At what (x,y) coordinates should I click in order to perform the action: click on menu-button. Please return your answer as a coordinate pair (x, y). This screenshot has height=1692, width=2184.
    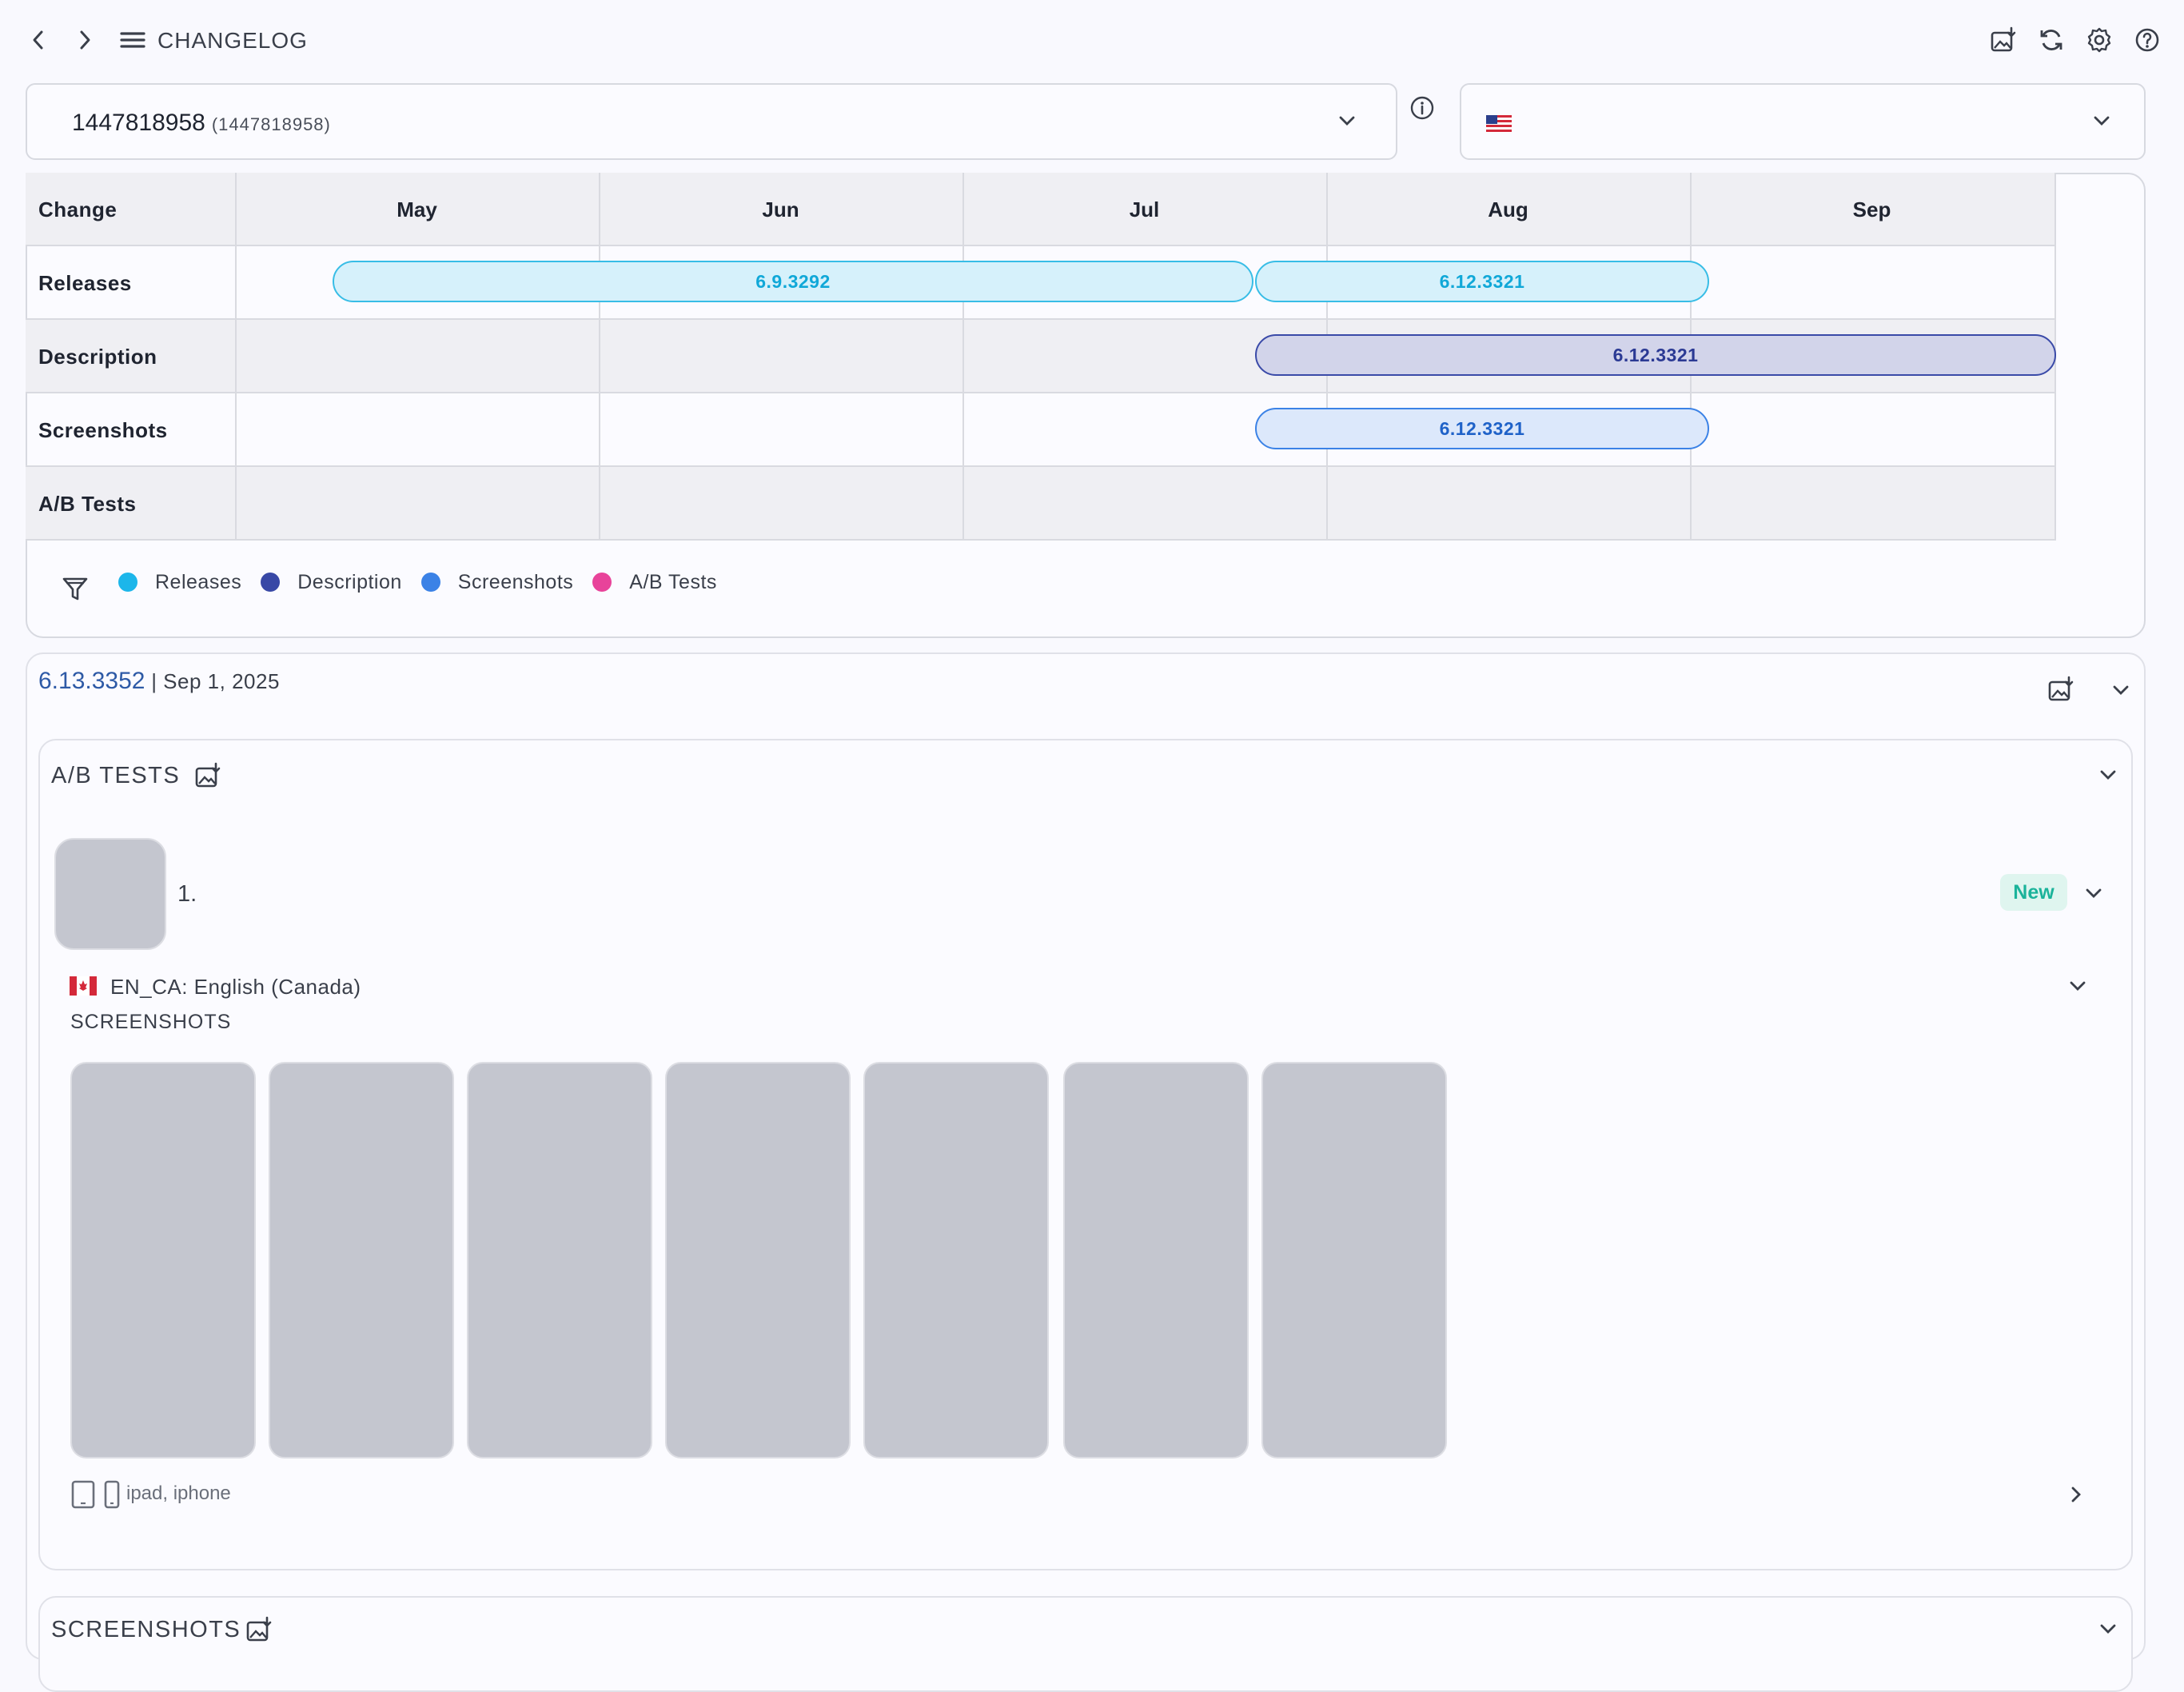
    Looking at the image, I should click on (133, 40).